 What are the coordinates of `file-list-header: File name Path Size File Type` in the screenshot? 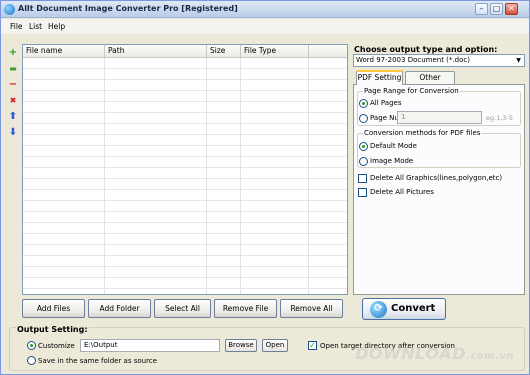 It's located at (185, 51).